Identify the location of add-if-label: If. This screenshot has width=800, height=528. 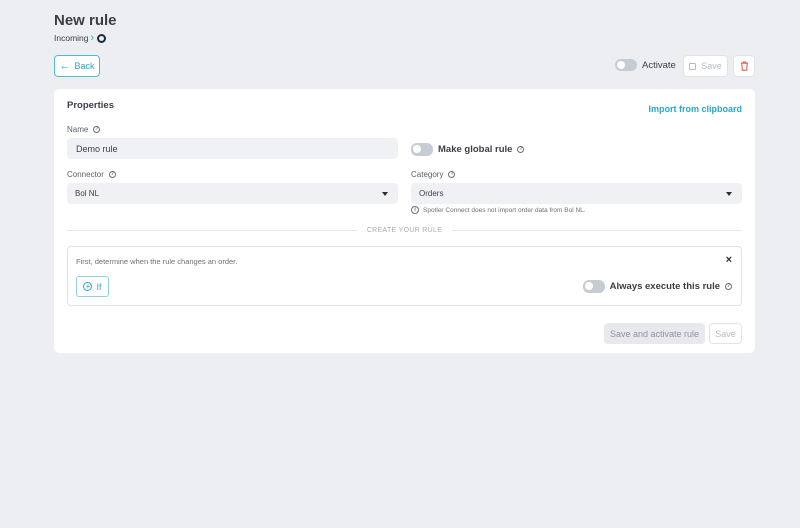
(99, 286).